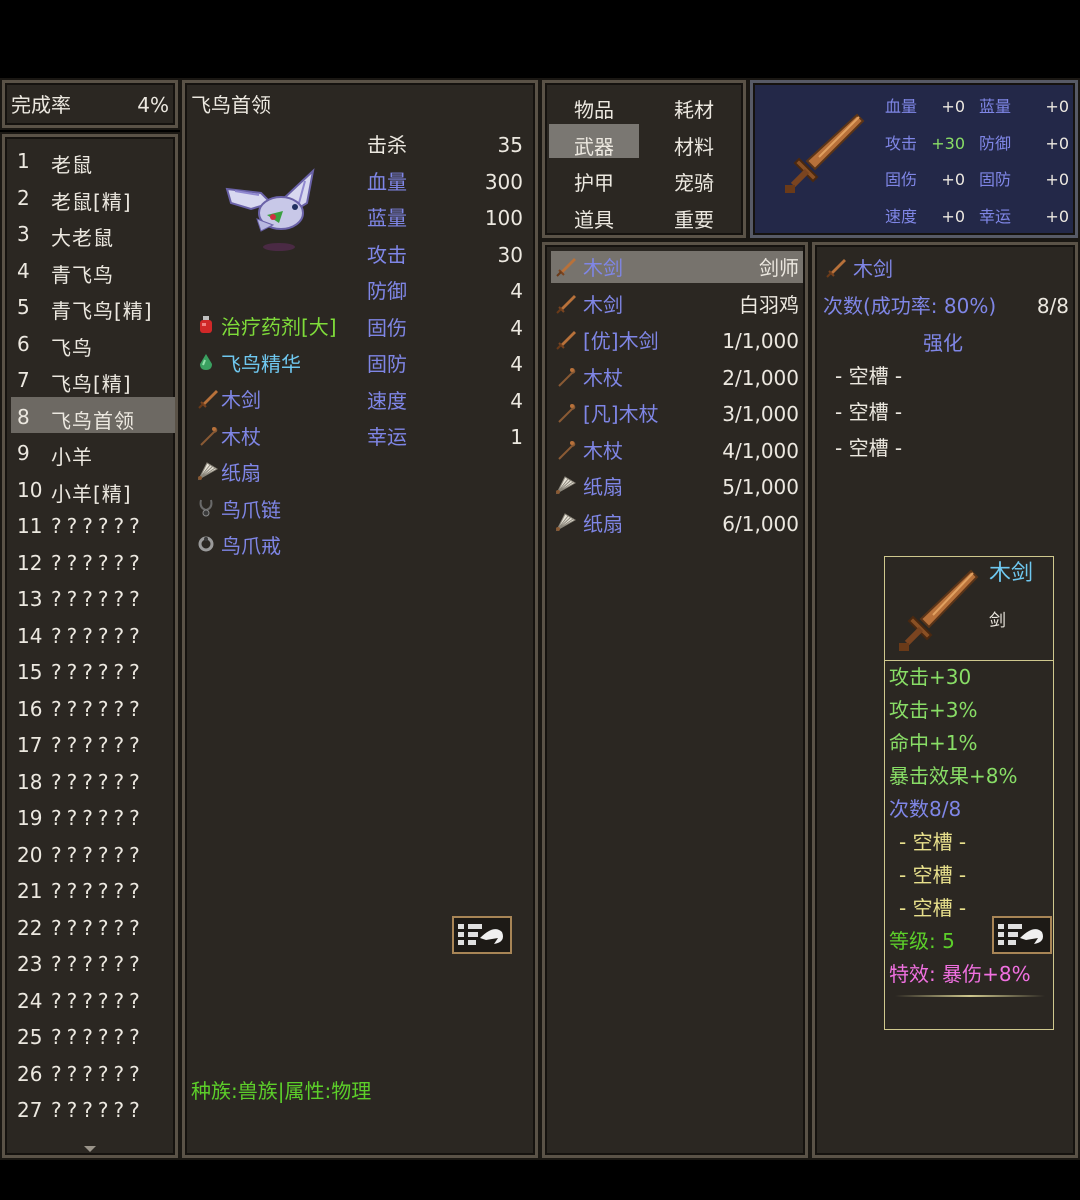 The height and width of the screenshot is (1200, 1080). Describe the element at coordinates (93, 451) in the screenshot. I see `monster-row: 9 小羊` at that location.